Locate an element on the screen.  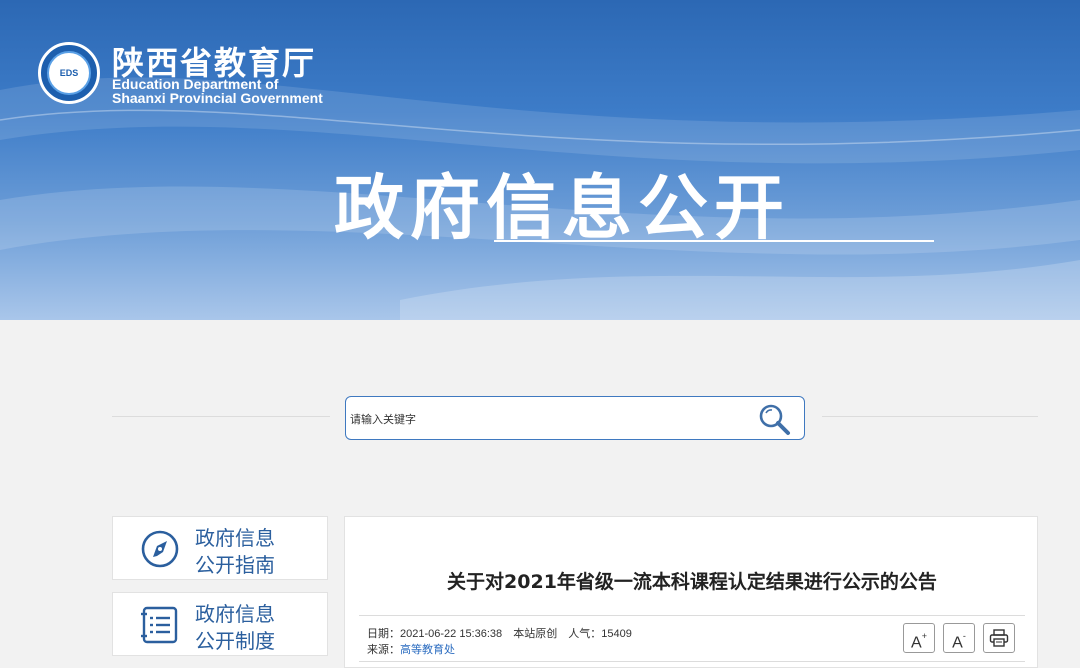
compass-icon is located at coordinates (160, 549).